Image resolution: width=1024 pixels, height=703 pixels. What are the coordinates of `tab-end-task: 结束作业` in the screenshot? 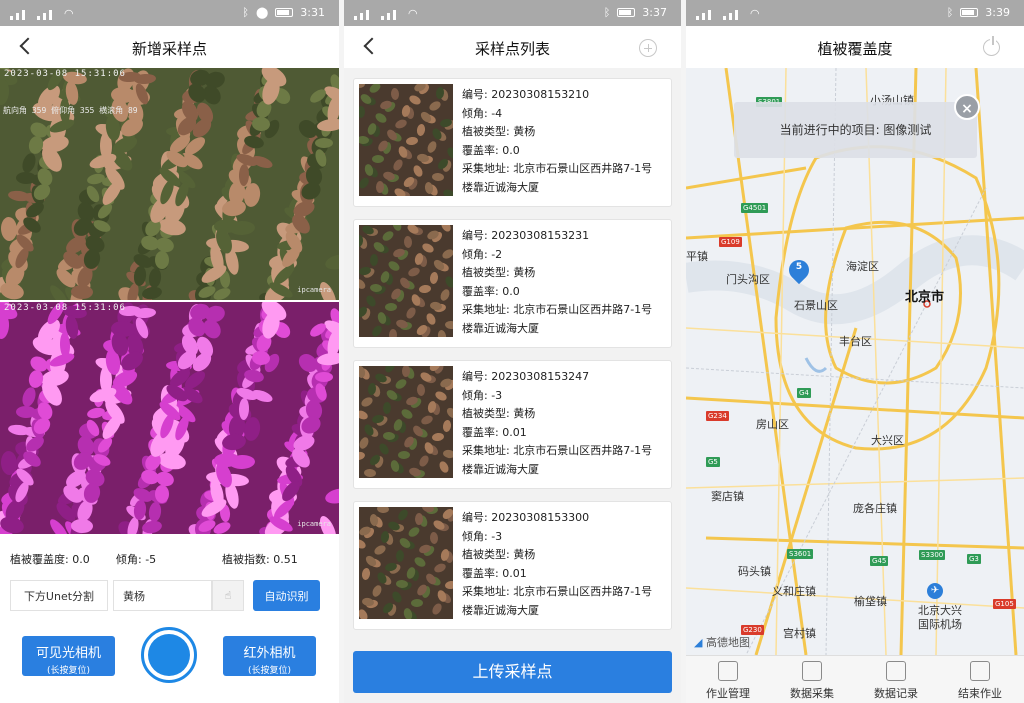 It's located at (980, 678).